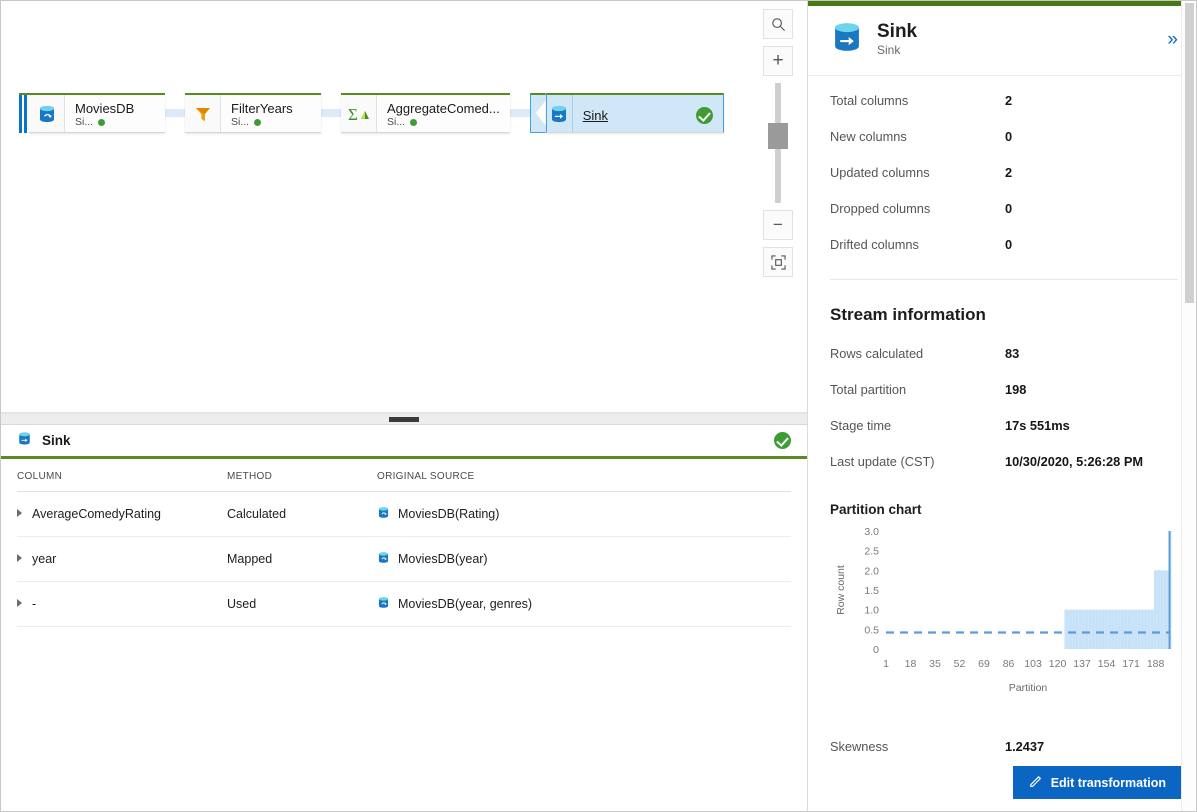 The height and width of the screenshot is (812, 1197). I want to click on filter-funnel-icon, so click(203, 113).